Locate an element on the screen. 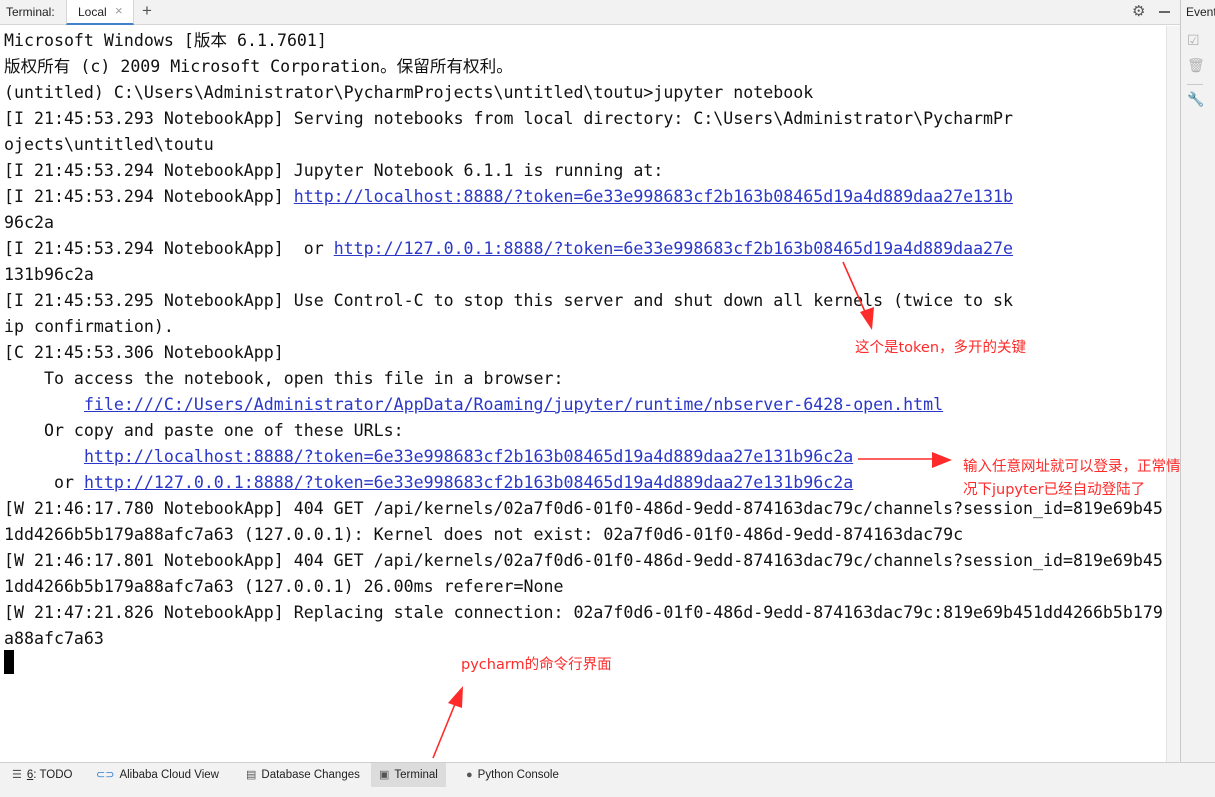 This screenshot has width=1215, height=797. panel-divider is located at coordinates (1195, 84).